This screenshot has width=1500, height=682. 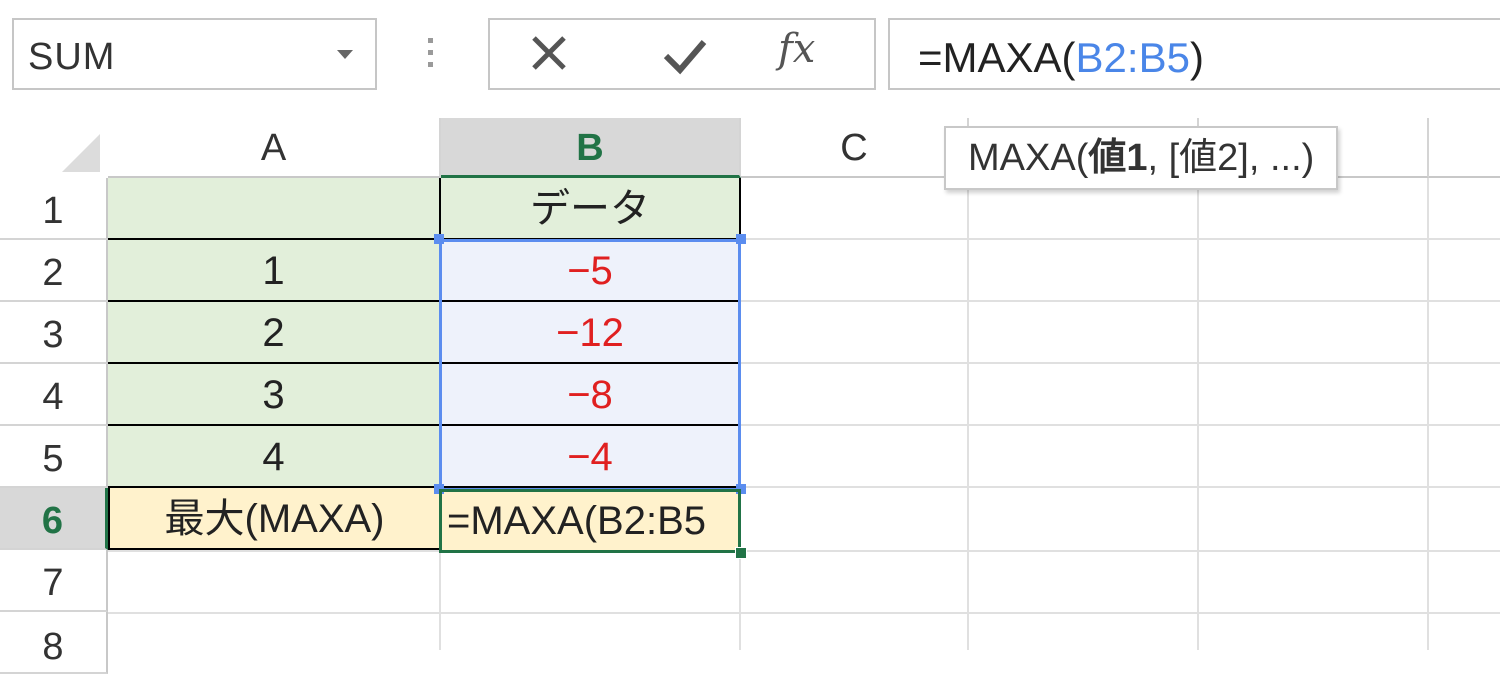 What do you see at coordinates (54, 209) in the screenshot?
I see `row-header-1: 1` at bounding box center [54, 209].